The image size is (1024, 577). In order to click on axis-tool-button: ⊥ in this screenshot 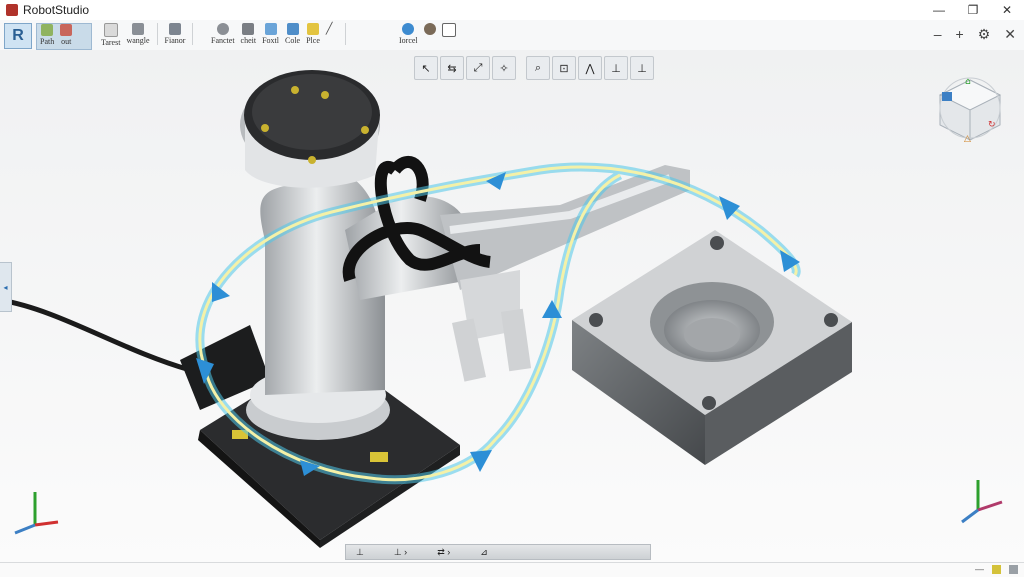, I will do `click(616, 68)`.